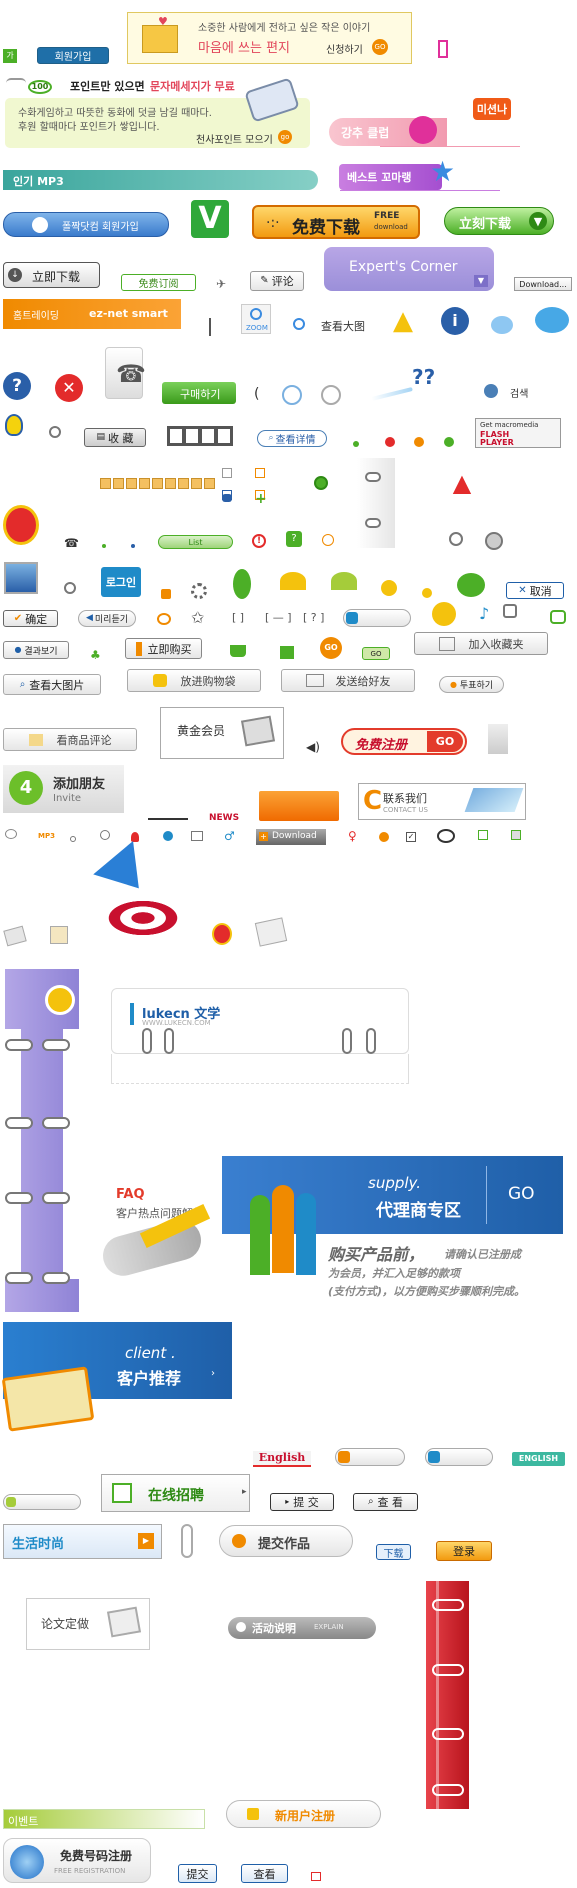 This screenshot has width=577, height=1888. What do you see at coordinates (238, 651) in the screenshot?
I see `basket-icon` at bounding box center [238, 651].